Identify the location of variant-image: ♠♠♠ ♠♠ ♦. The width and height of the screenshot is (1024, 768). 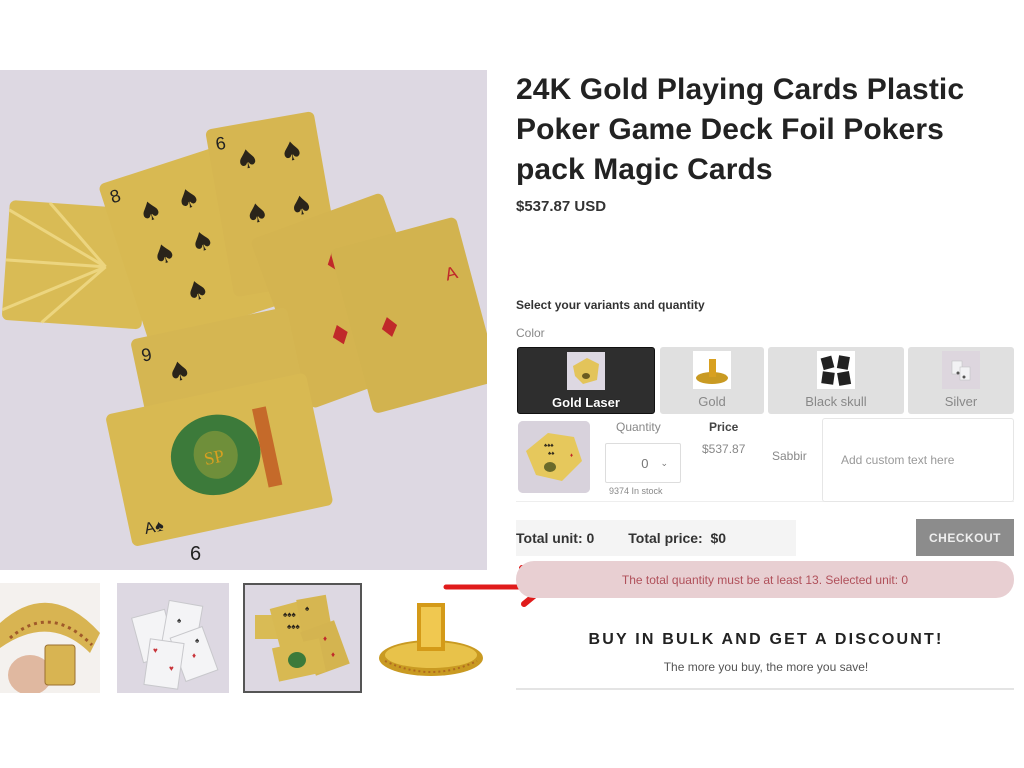
(554, 457).